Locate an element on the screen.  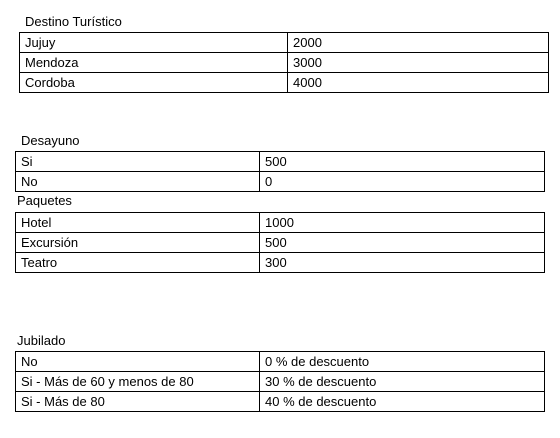
row-label: Si - Más de 80 is located at coordinates (137, 401).